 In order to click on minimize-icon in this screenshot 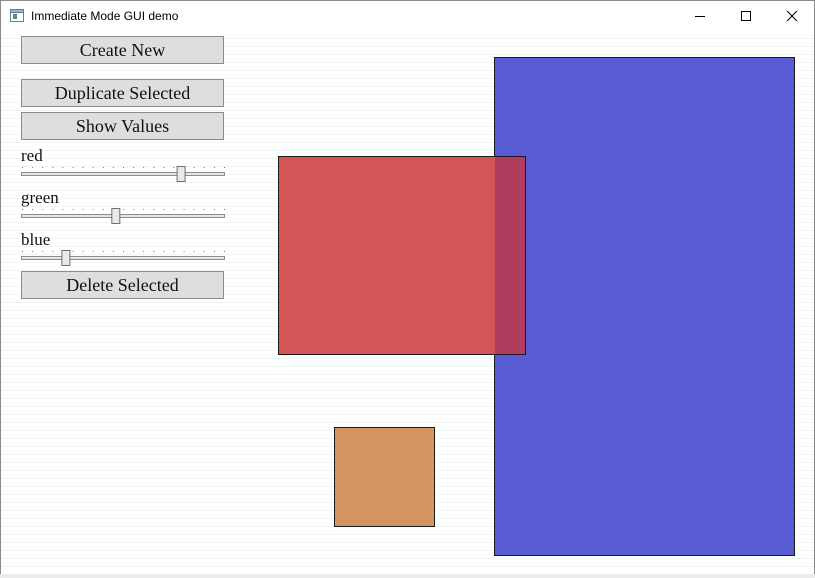, I will do `click(700, 16)`.